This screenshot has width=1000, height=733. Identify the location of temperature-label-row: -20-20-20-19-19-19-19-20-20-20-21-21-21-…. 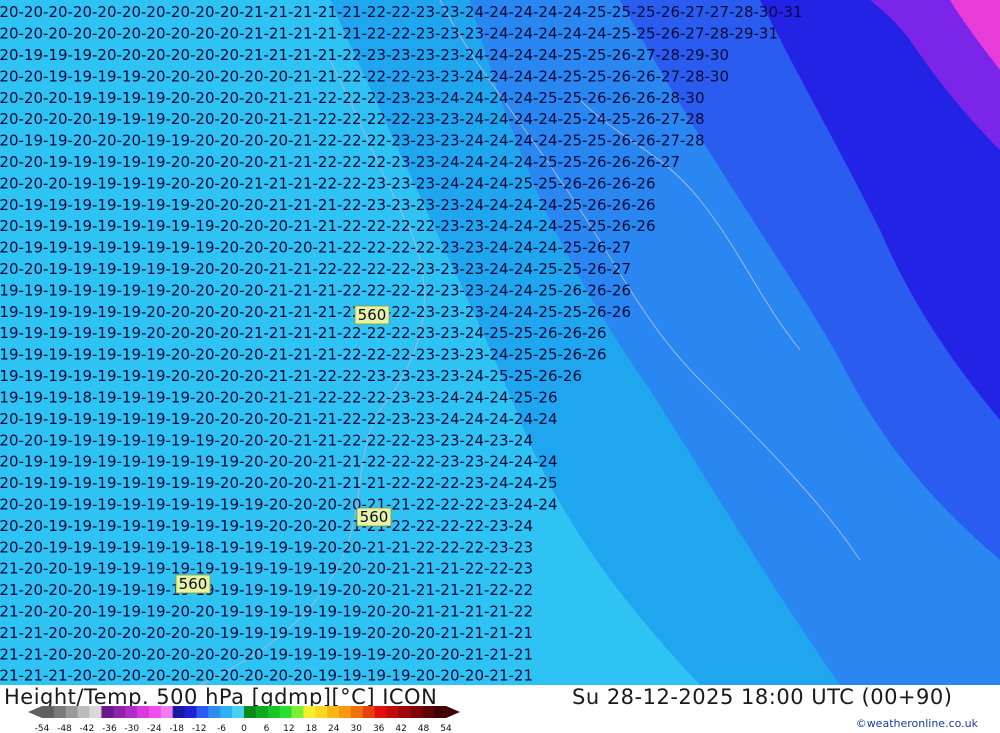
(328, 183).